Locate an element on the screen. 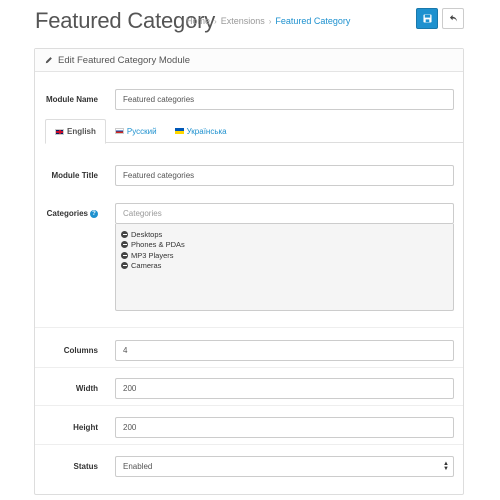  categories-label-text: Categories is located at coordinates (67, 213).